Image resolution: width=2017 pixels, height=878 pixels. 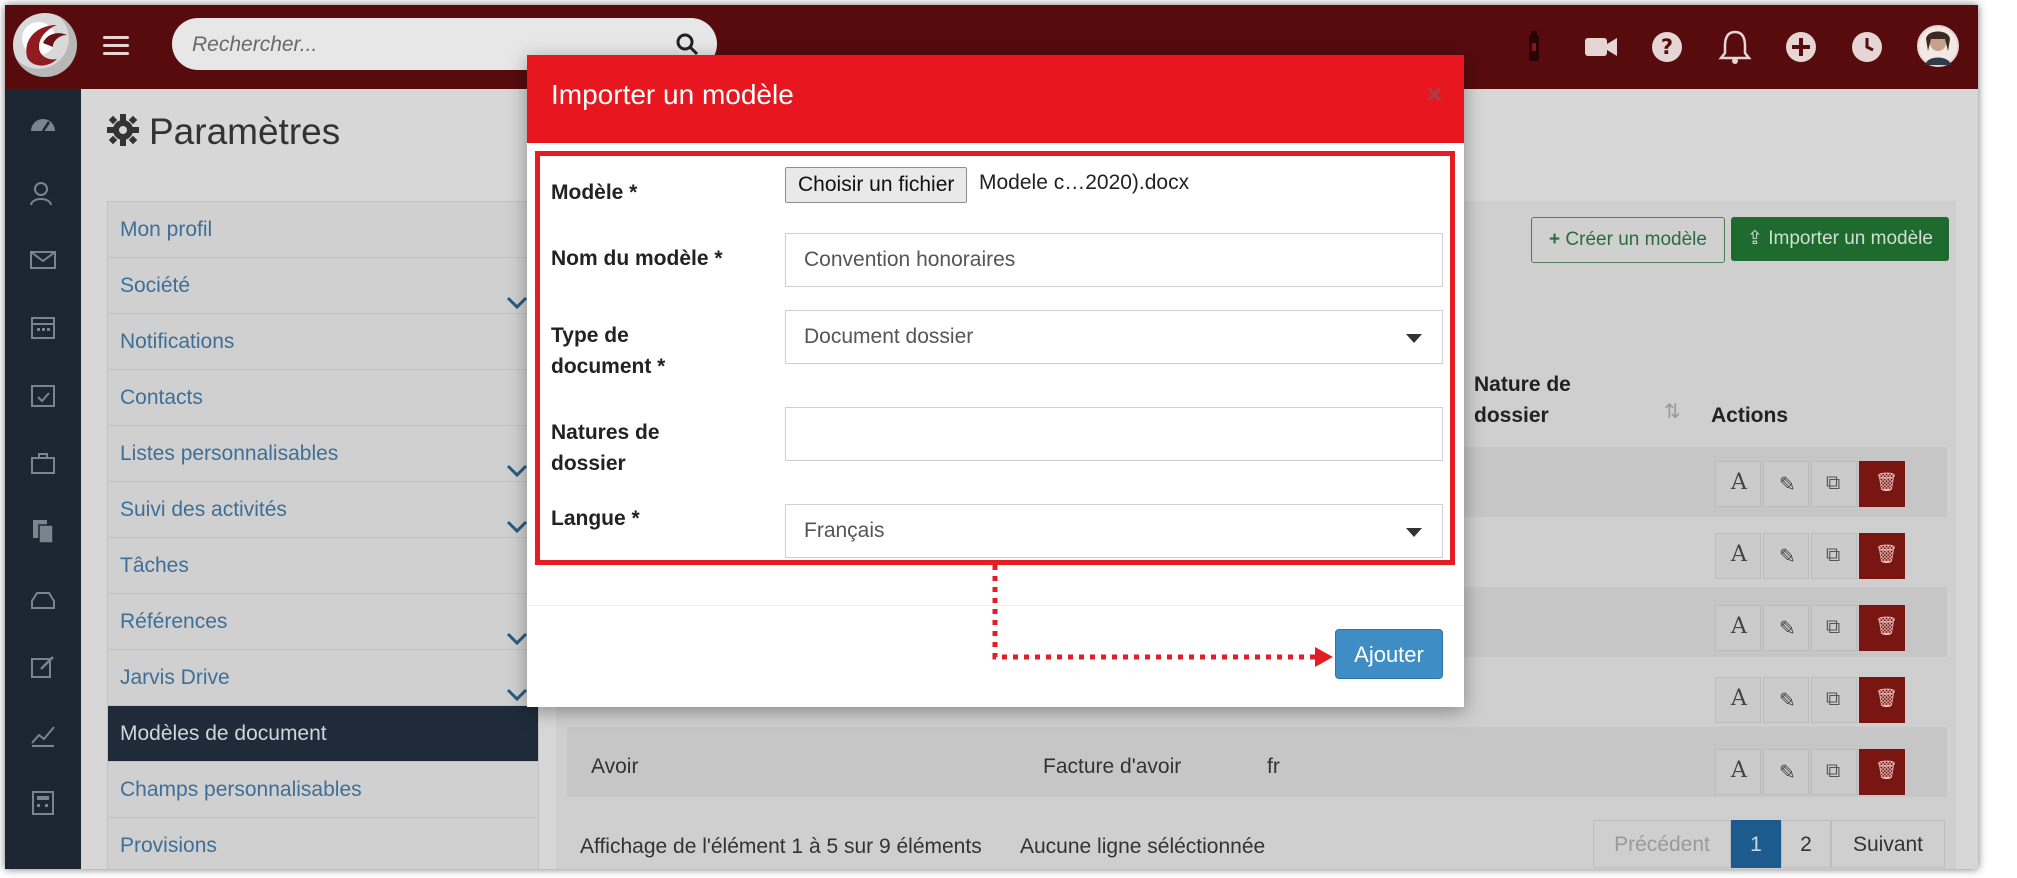 I want to click on menu-item-label: Références, so click(x=174, y=621).